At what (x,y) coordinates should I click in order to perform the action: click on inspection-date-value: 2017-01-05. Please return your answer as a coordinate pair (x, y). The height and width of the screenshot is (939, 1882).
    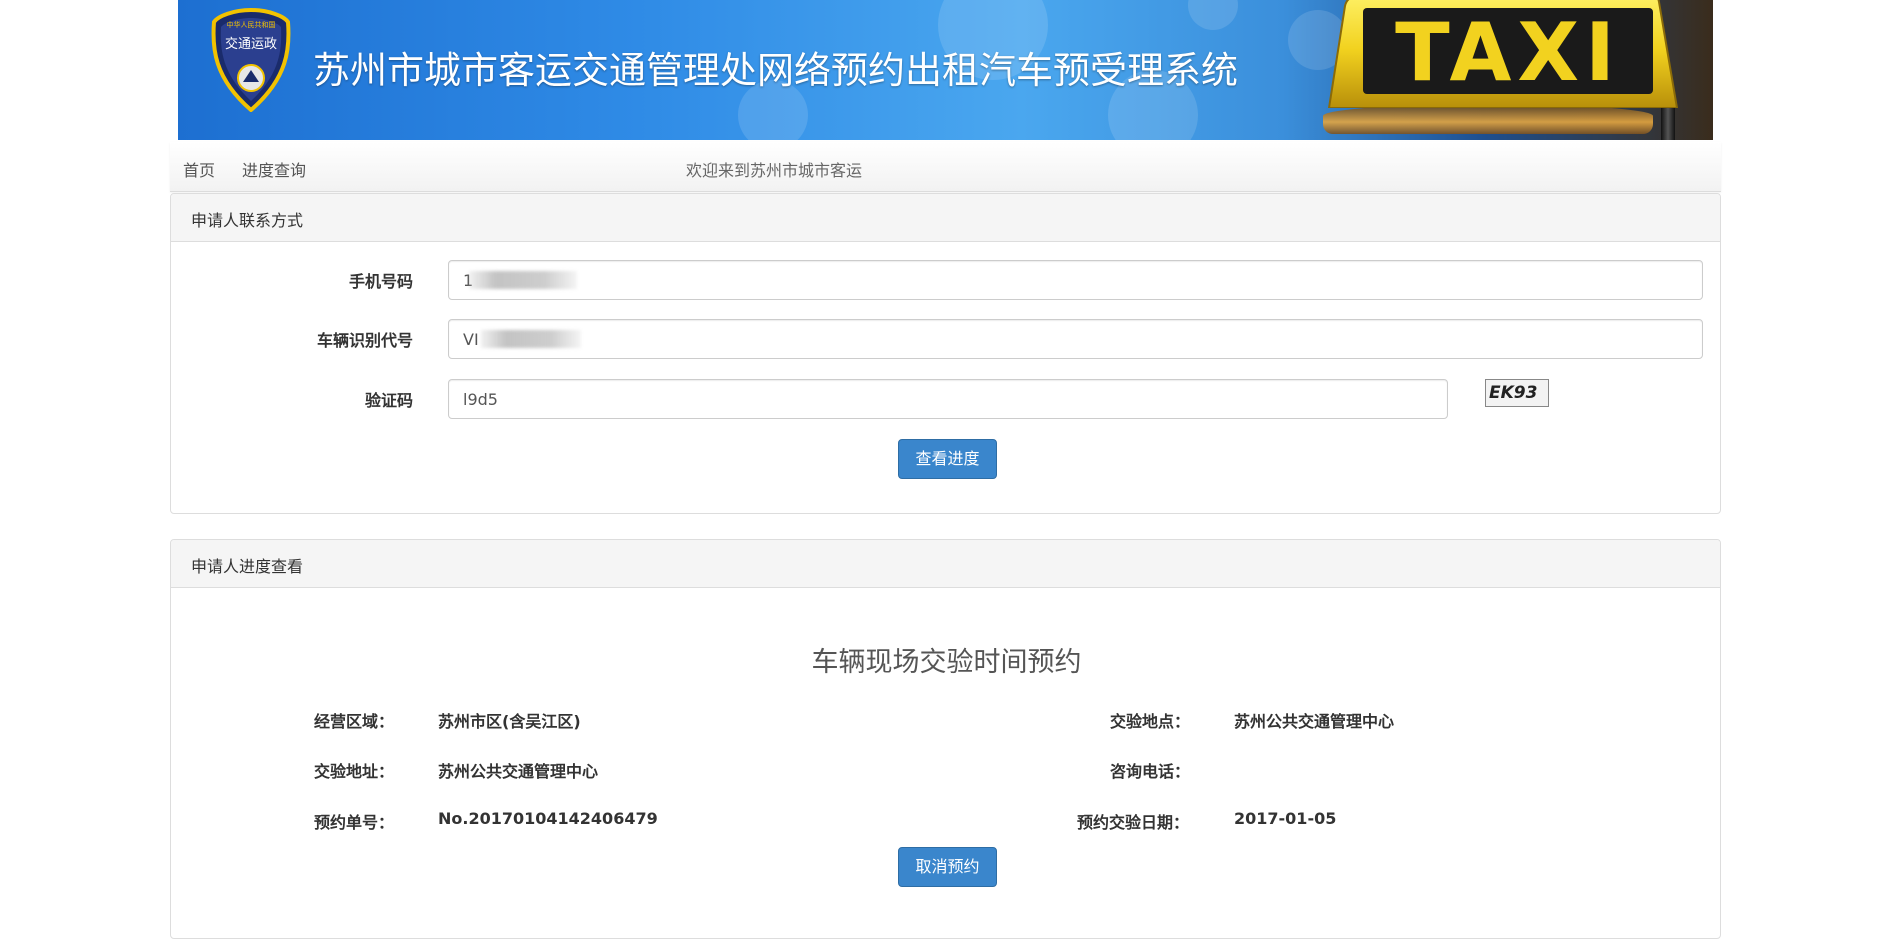
    Looking at the image, I should click on (1285, 818).